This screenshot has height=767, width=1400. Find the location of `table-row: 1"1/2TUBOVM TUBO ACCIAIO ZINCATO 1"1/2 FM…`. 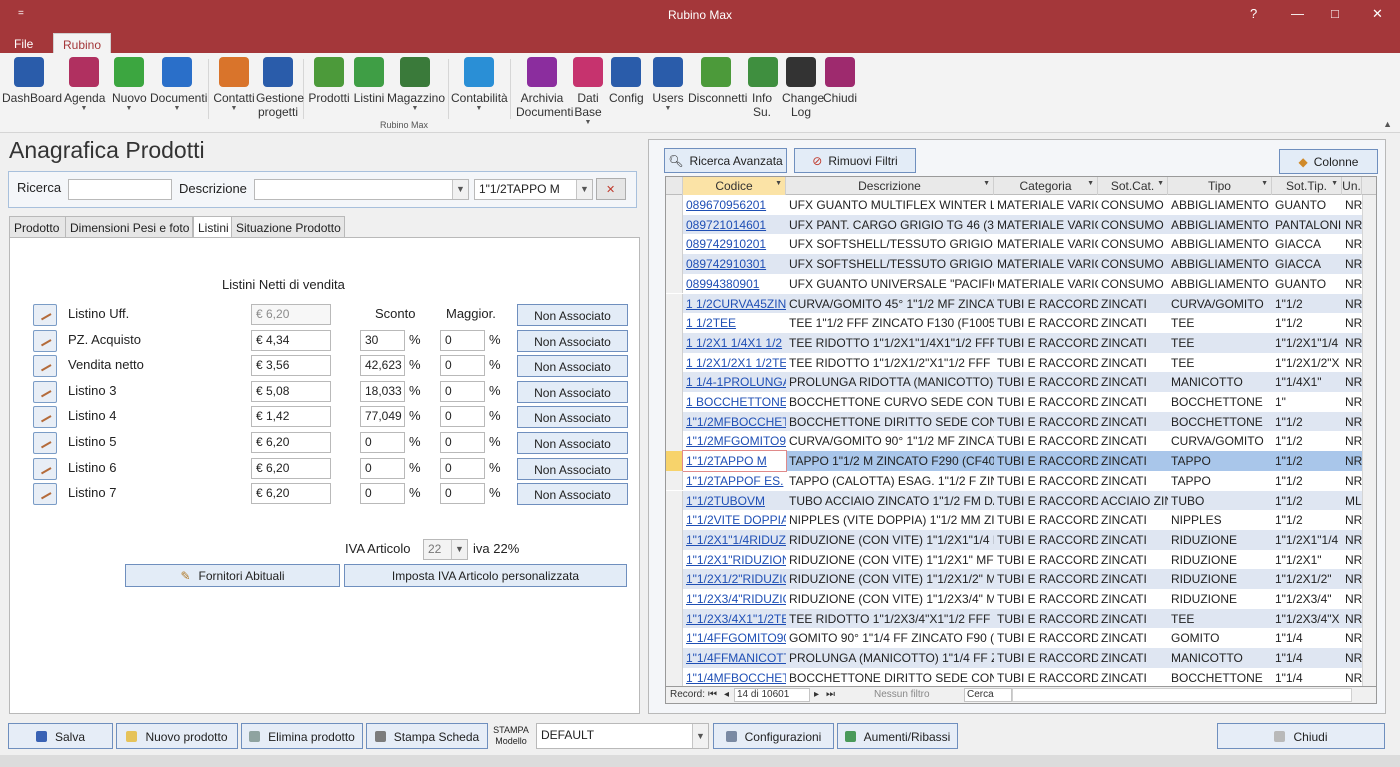

table-row: 1"1/2TUBOVM TUBO ACCIAIO ZINCATO 1"1/2 FM… is located at coordinates (1021, 500).